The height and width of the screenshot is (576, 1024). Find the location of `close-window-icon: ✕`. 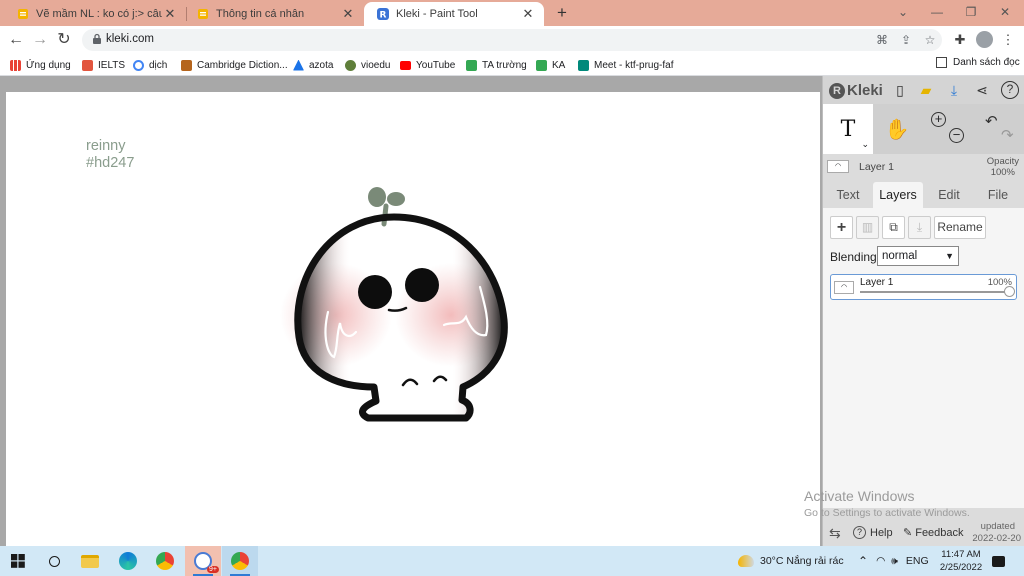

close-window-icon: ✕ is located at coordinates (1005, 12).